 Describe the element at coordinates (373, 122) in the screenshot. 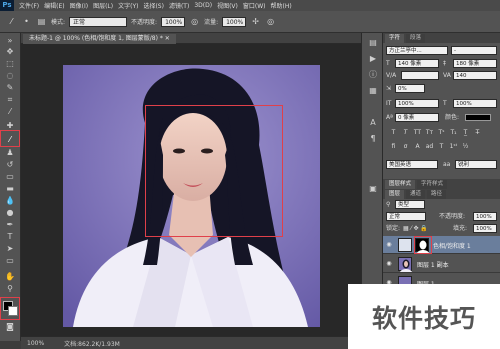

I see `character-panel-icon: A` at that location.